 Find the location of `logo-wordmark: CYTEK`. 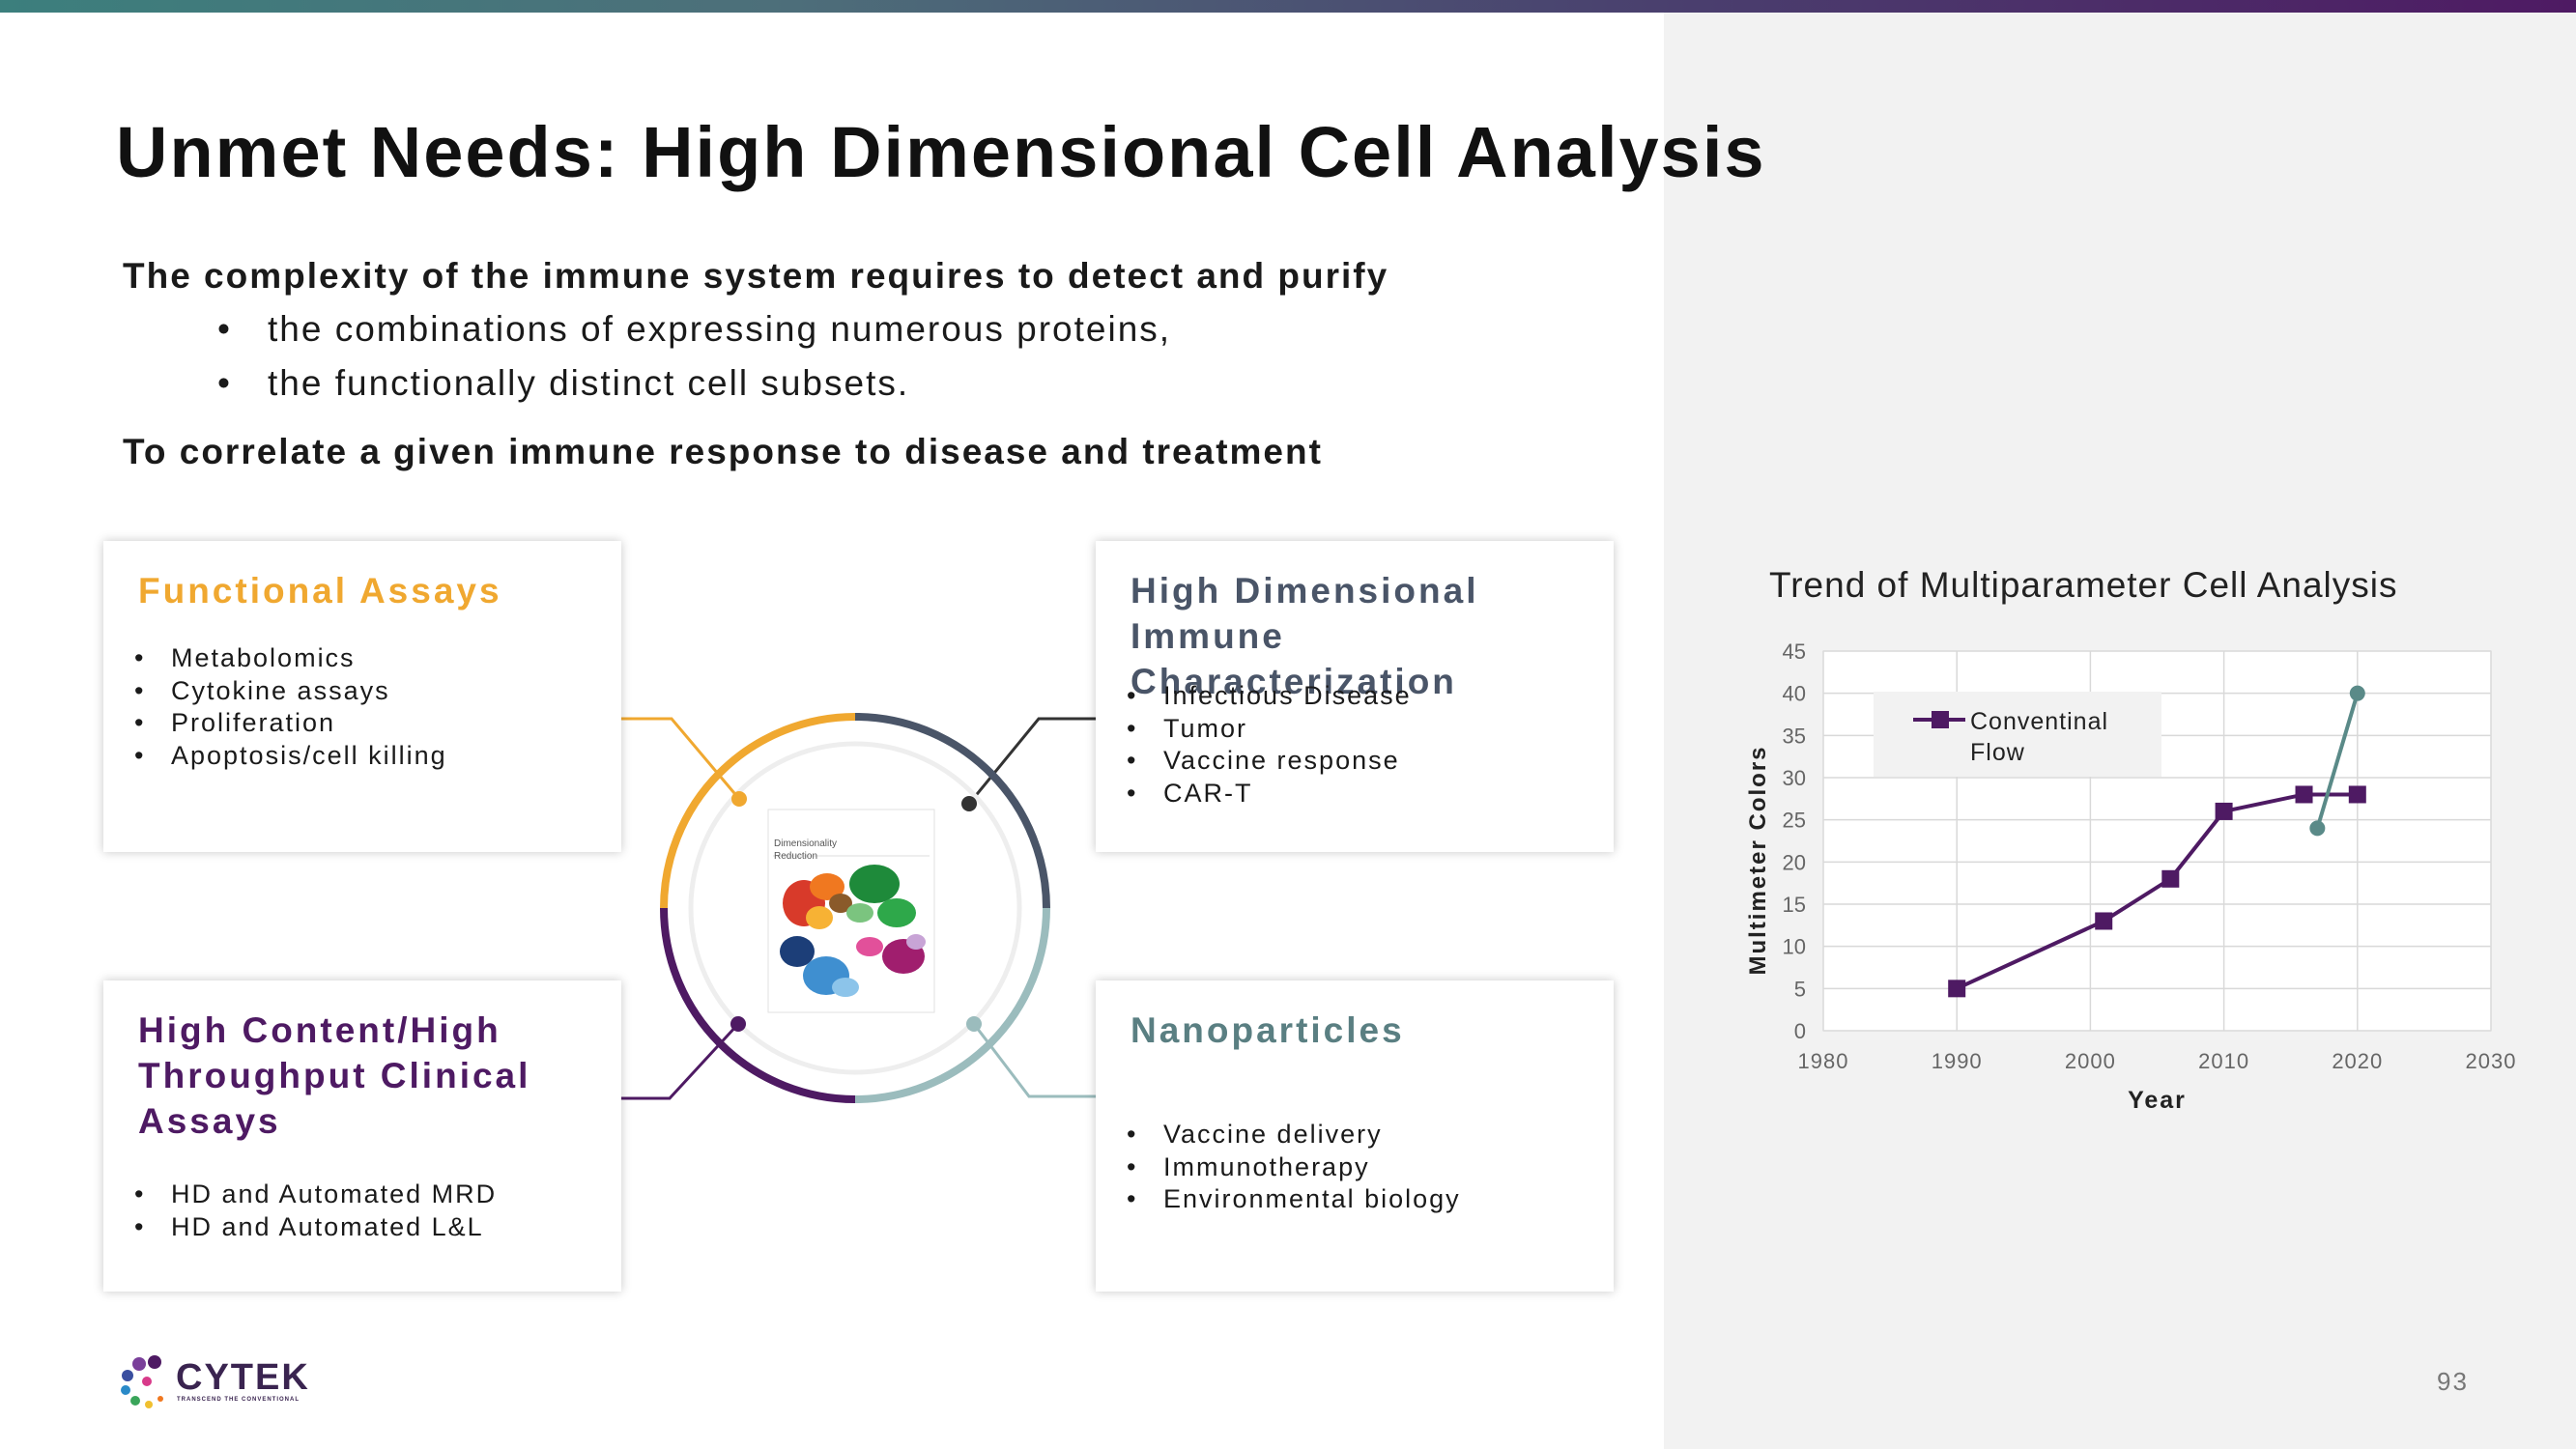

logo-wordmark: CYTEK is located at coordinates (243, 1377).